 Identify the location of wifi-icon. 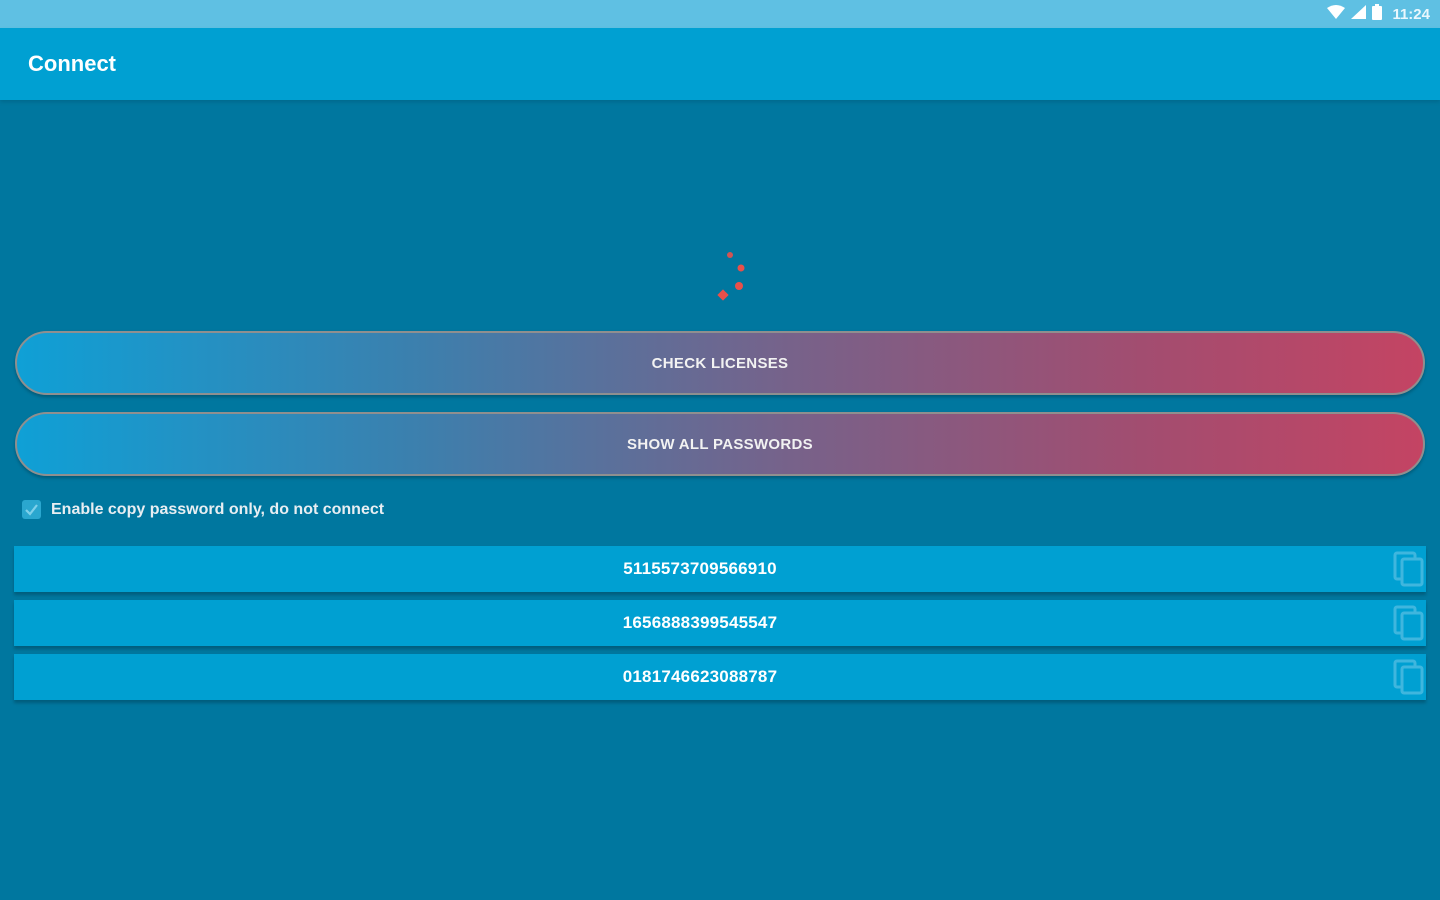
(1336, 14).